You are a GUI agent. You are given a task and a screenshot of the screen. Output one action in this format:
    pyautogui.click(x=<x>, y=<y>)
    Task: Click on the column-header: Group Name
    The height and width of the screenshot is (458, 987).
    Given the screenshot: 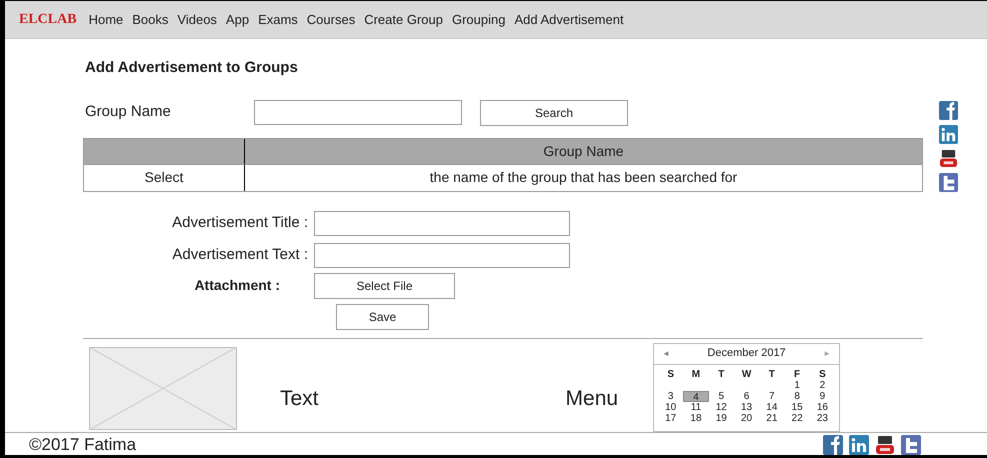 What is the action you would take?
    pyautogui.click(x=583, y=151)
    